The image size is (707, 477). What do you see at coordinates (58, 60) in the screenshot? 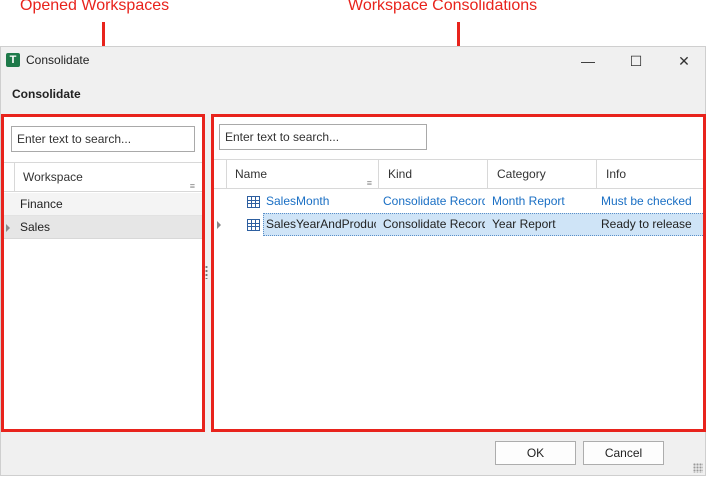
I see `window-title: Consolidate` at bounding box center [58, 60].